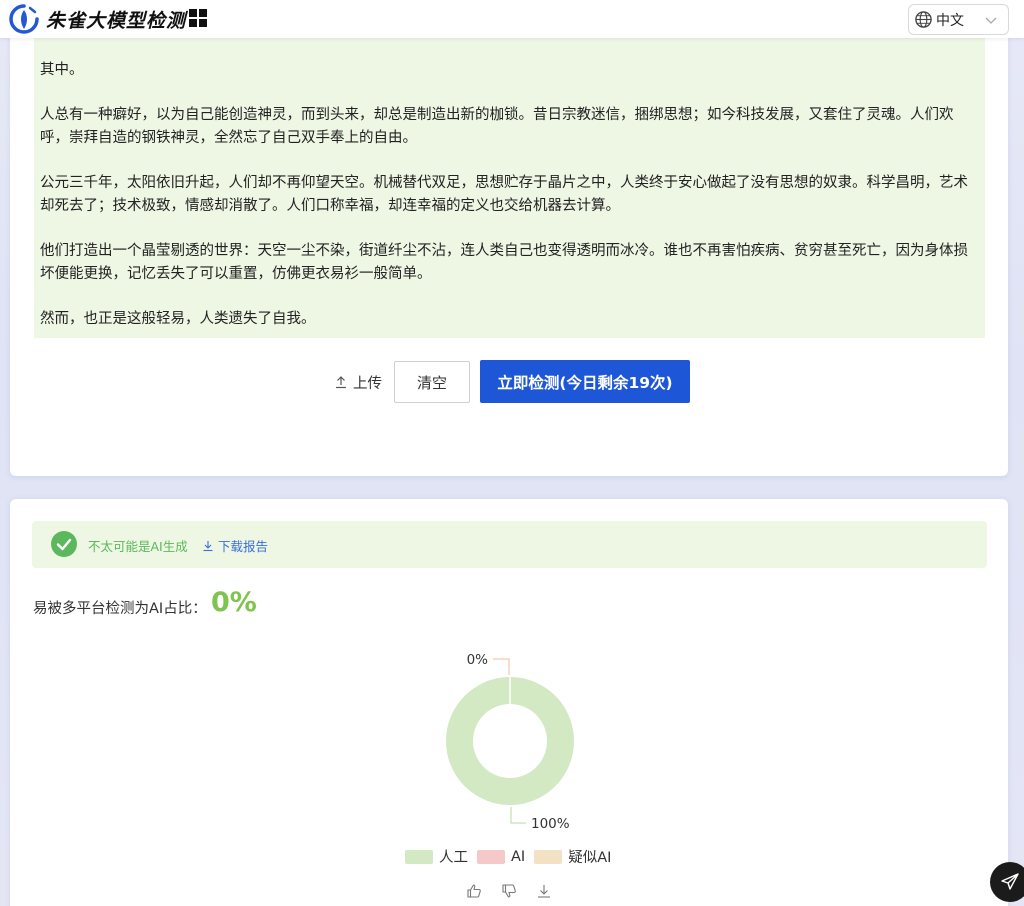  Describe the element at coordinates (436, 856) in the screenshot. I see `legend-item: 人工` at that location.